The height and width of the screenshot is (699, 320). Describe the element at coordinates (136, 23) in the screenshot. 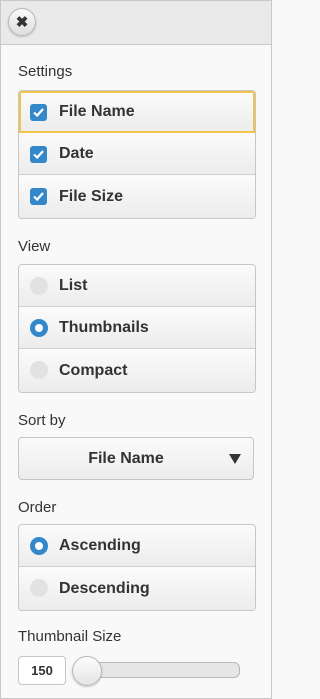

I see `panel-header: ✖` at that location.